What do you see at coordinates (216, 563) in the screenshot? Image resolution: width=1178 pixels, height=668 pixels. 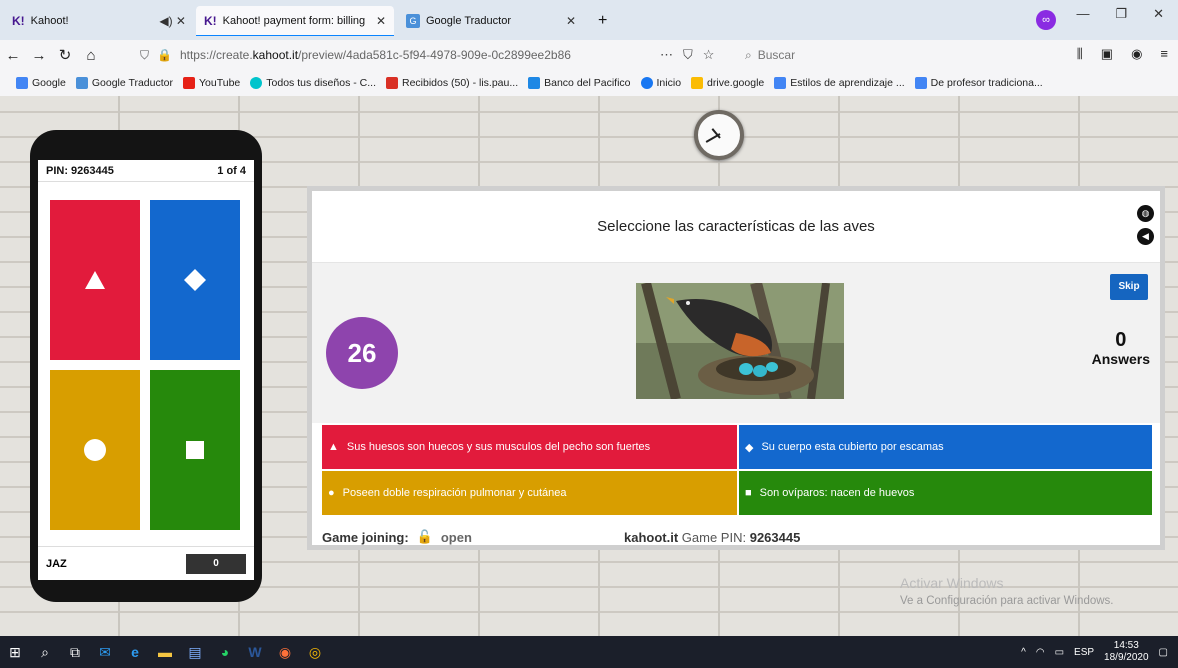 I see `player-score: 0` at bounding box center [216, 563].